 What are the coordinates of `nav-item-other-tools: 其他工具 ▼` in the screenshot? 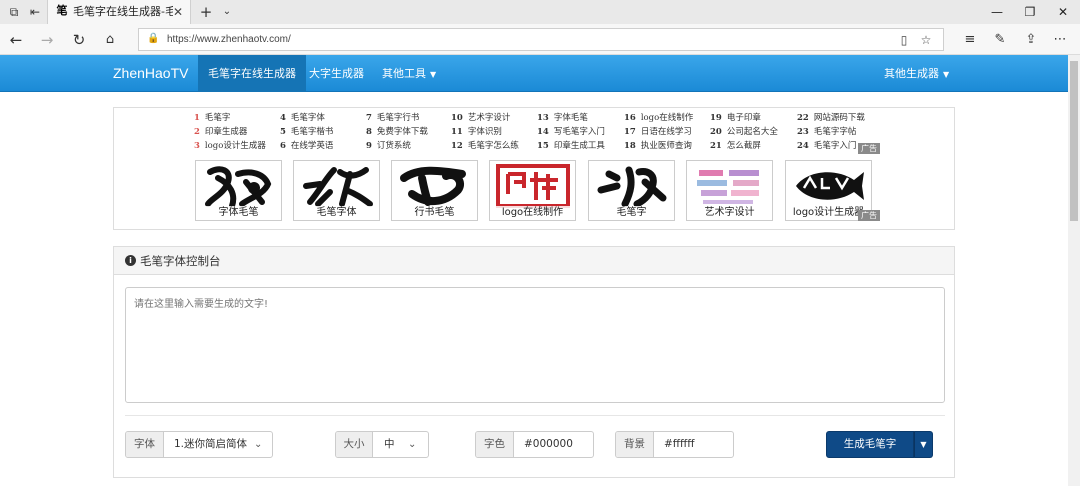 It's located at (409, 73).